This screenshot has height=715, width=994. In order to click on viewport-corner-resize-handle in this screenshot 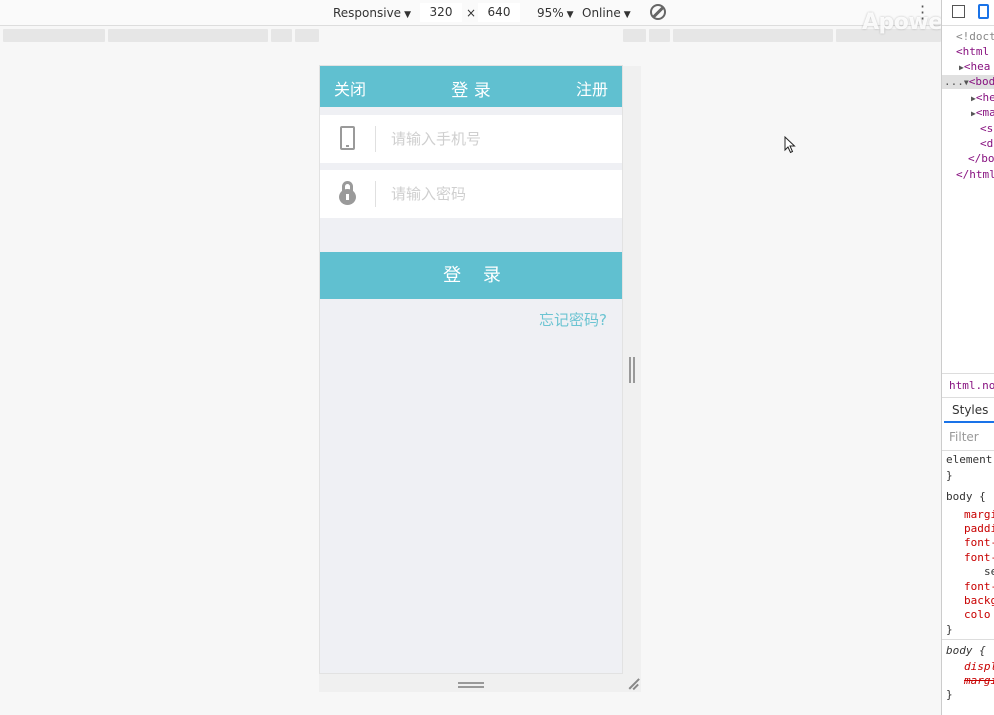, I will do `click(633, 684)`.